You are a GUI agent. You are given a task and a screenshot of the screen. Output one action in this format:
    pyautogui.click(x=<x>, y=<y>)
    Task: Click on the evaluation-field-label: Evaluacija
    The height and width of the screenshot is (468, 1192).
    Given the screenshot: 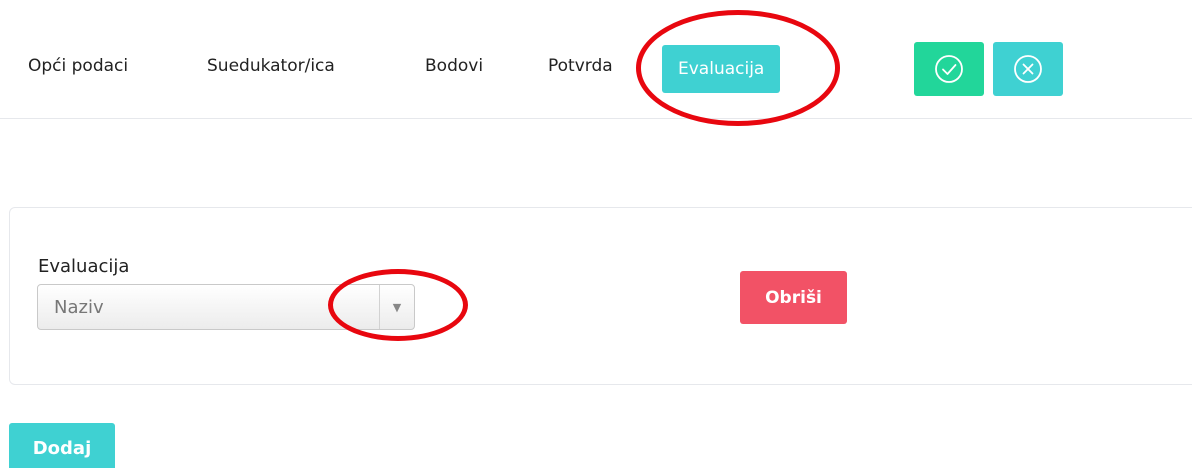 What is the action you would take?
    pyautogui.click(x=84, y=266)
    